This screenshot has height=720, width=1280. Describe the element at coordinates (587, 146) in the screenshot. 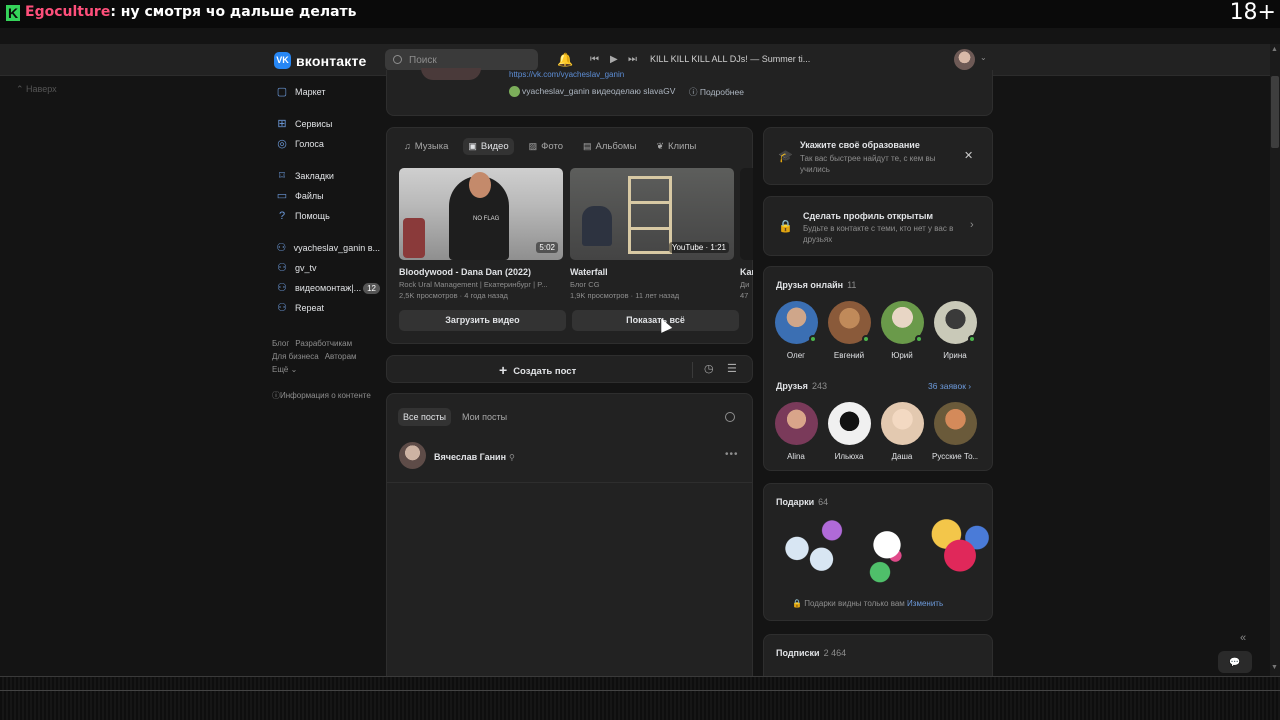

I see `album-icon: ▤` at that location.